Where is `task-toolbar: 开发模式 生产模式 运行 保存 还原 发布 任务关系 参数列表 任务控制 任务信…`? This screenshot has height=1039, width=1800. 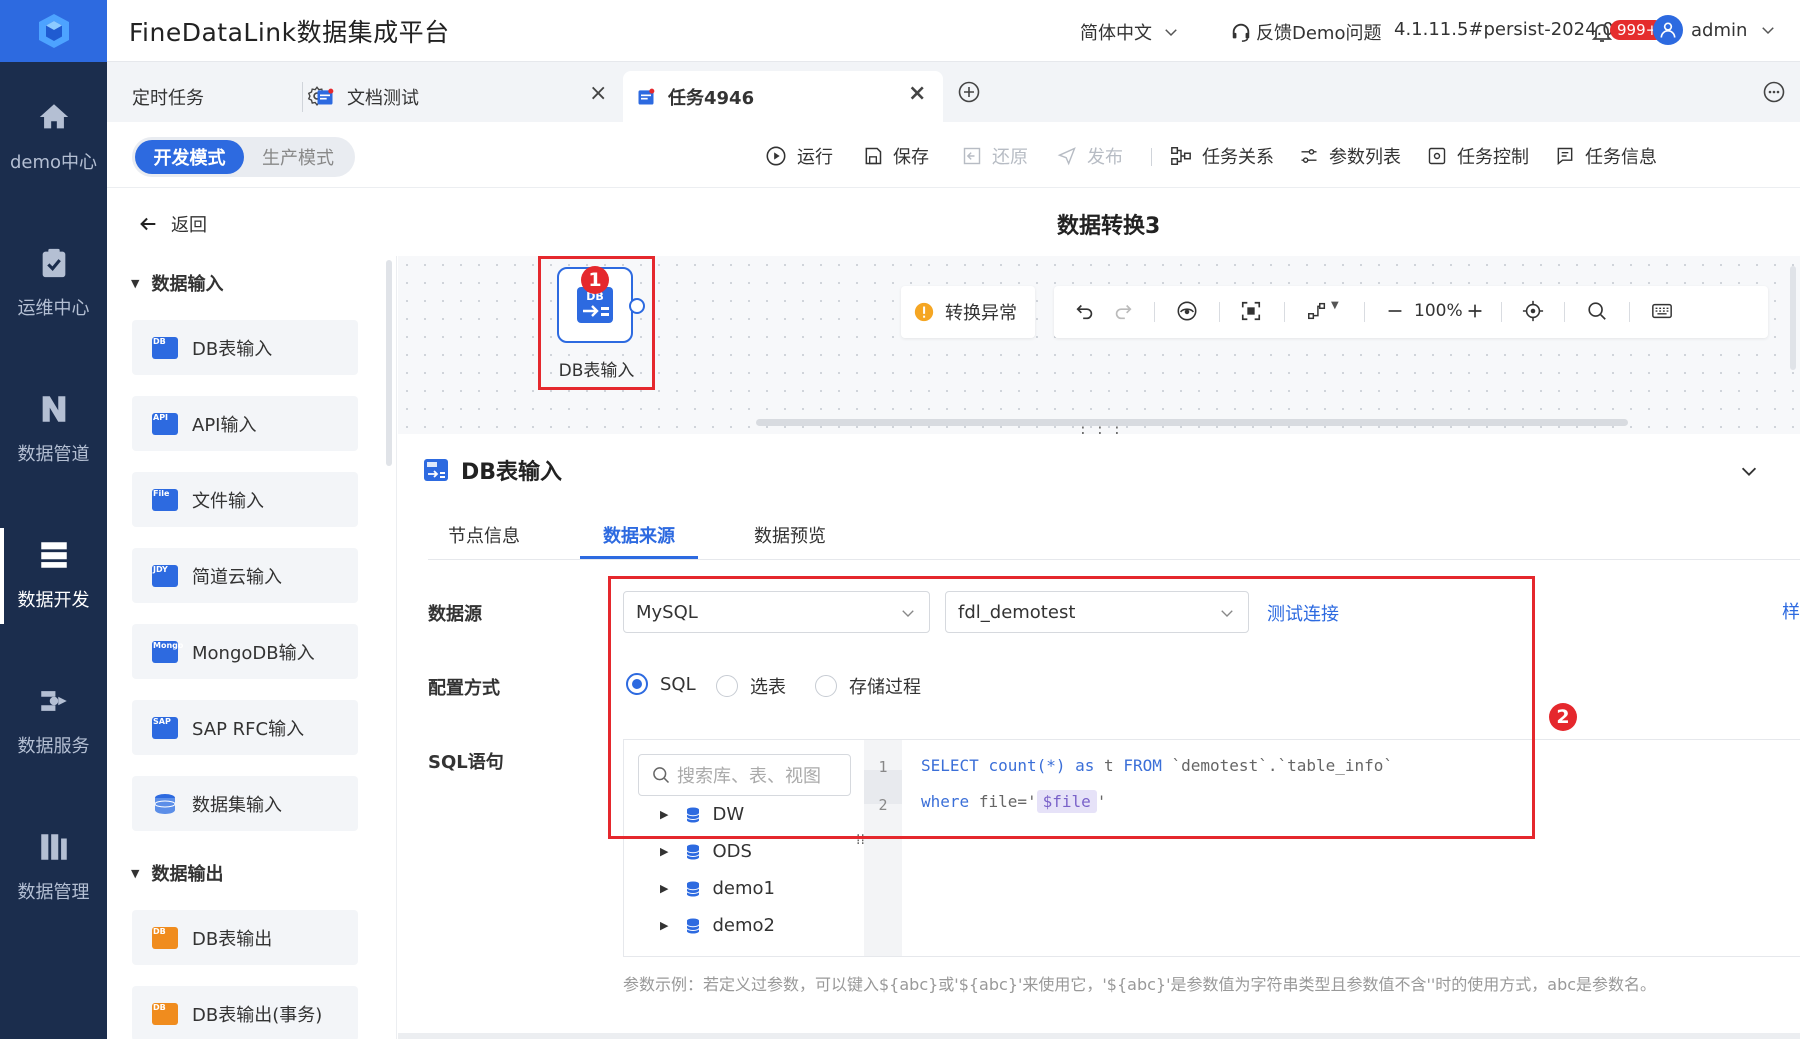
task-toolbar: 开发模式 生产模式 运行 保存 还原 发布 任务关系 参数列表 任务控制 任务信… is located at coordinates (953, 155).